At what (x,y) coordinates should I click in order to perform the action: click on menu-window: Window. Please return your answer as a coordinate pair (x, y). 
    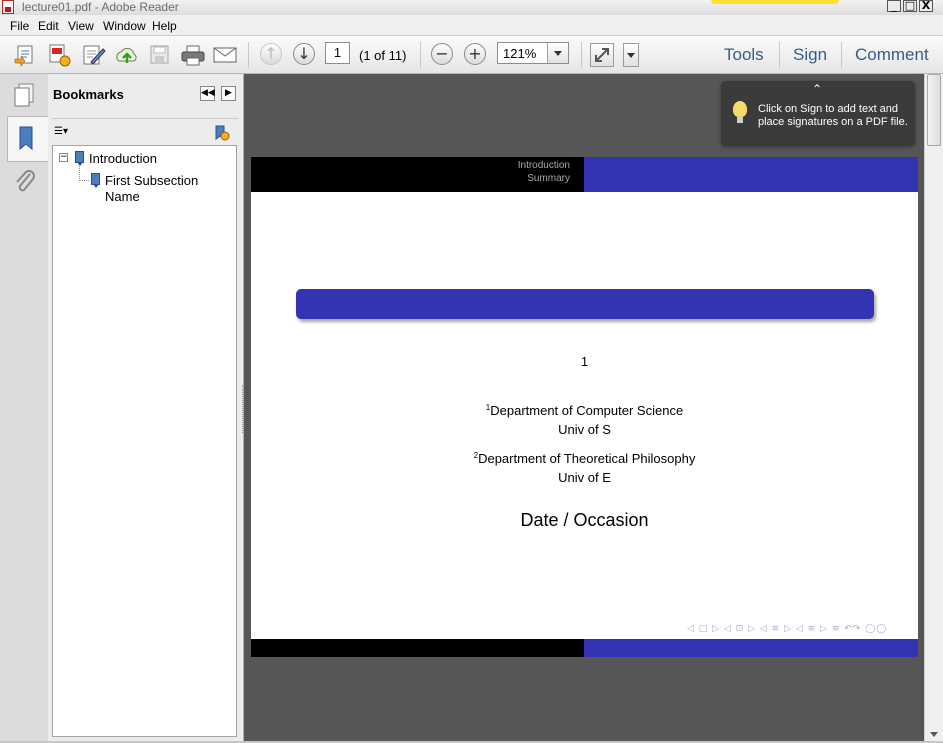
    Looking at the image, I should click on (124, 26).